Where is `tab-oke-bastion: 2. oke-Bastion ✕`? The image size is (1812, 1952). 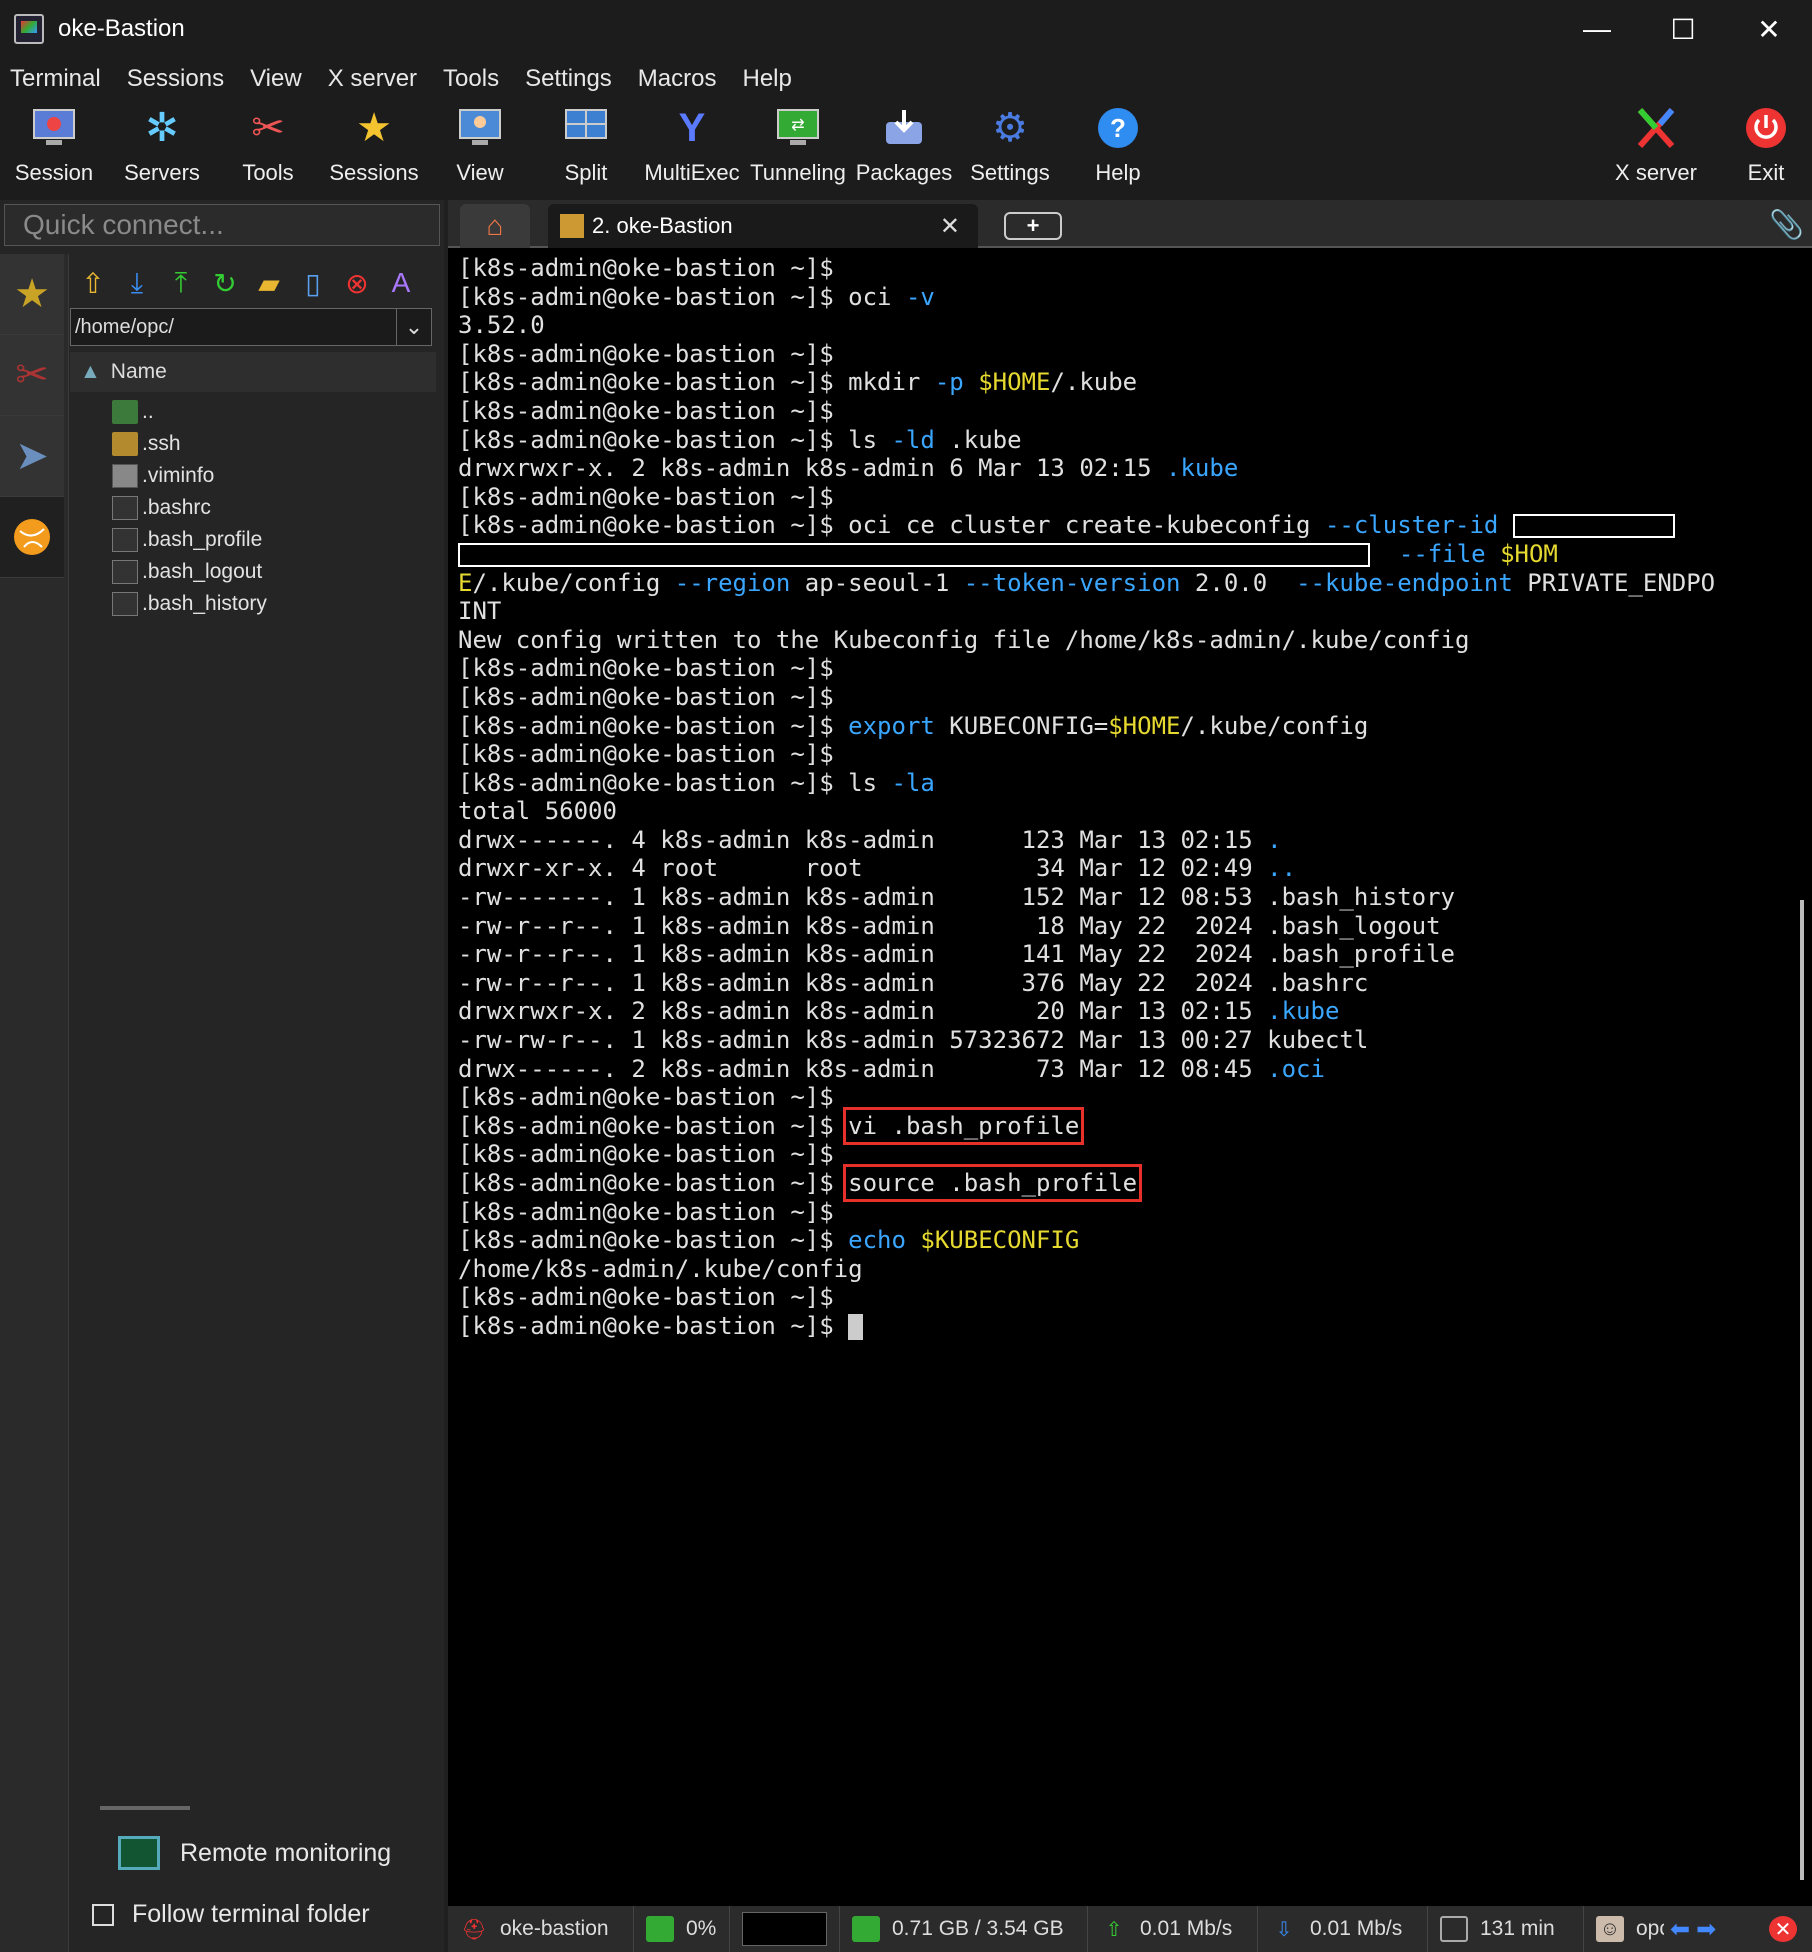 tab-oke-bastion: 2. oke-Bastion ✕ is located at coordinates (763, 226).